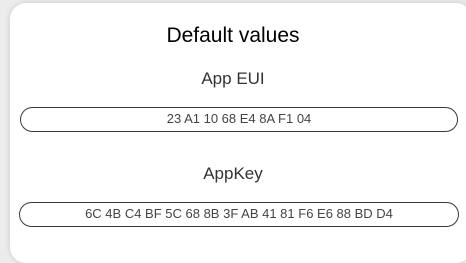 Image resolution: width=466 pixels, height=263 pixels. What do you see at coordinates (233, 78) in the screenshot?
I see `app-eui-label: App EUI` at bounding box center [233, 78].